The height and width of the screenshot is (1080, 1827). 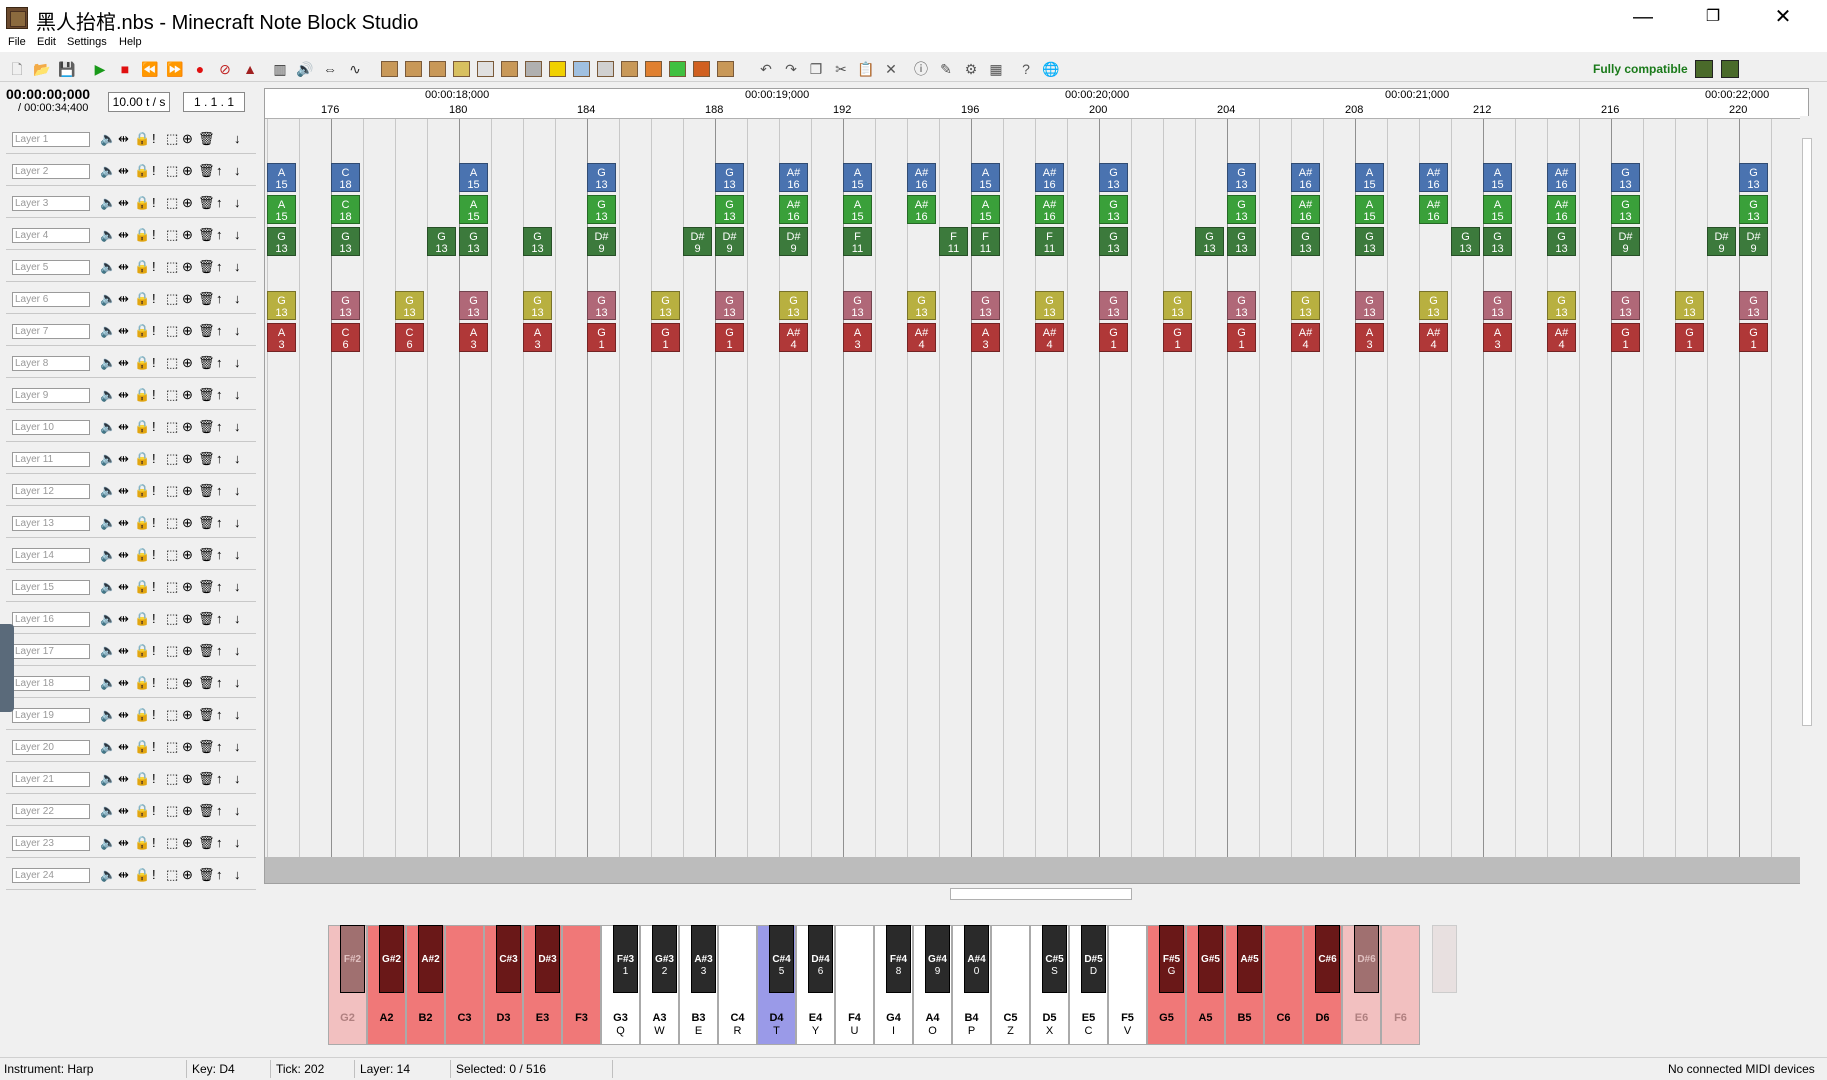 I want to click on instrument-chime-icon, so click(x=581, y=69).